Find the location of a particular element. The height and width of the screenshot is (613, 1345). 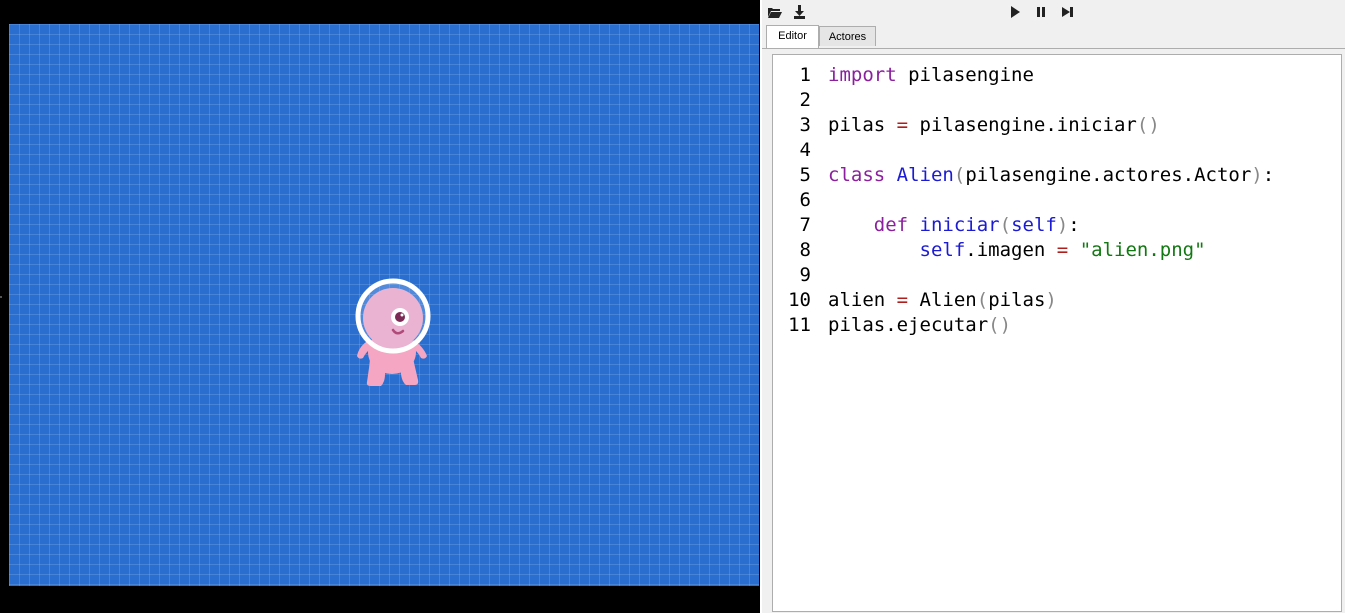

pause-icon is located at coordinates (1041, 12).